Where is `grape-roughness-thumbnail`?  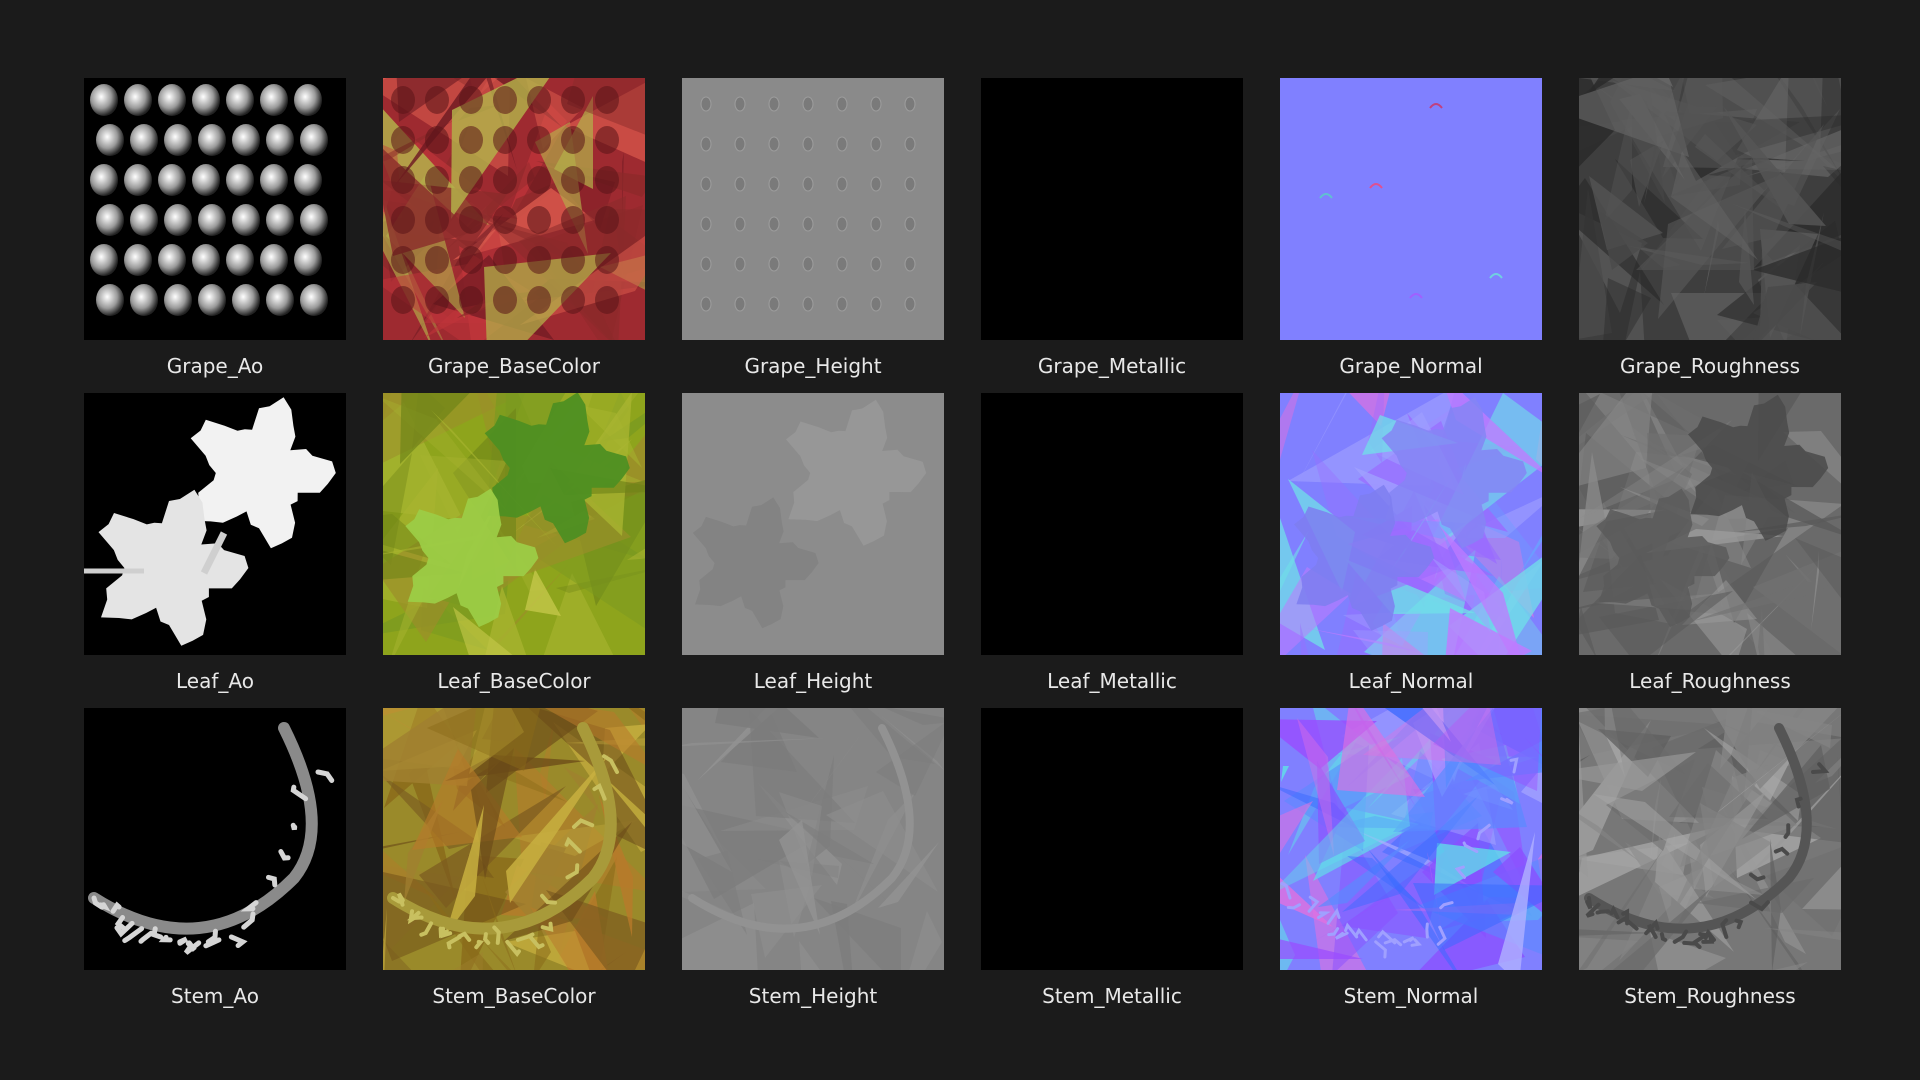
grape-roughness-thumbnail is located at coordinates (1710, 209).